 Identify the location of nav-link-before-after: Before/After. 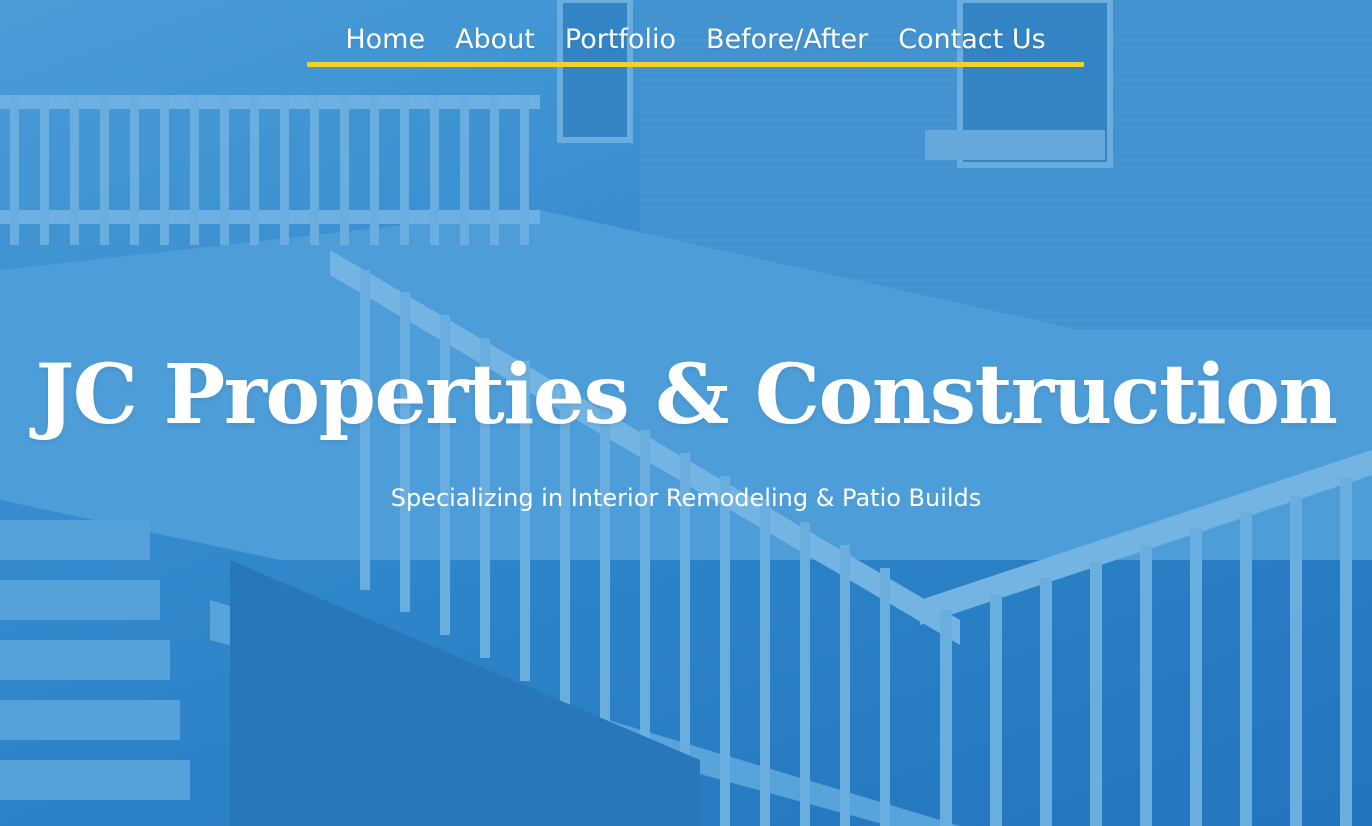
(787, 40).